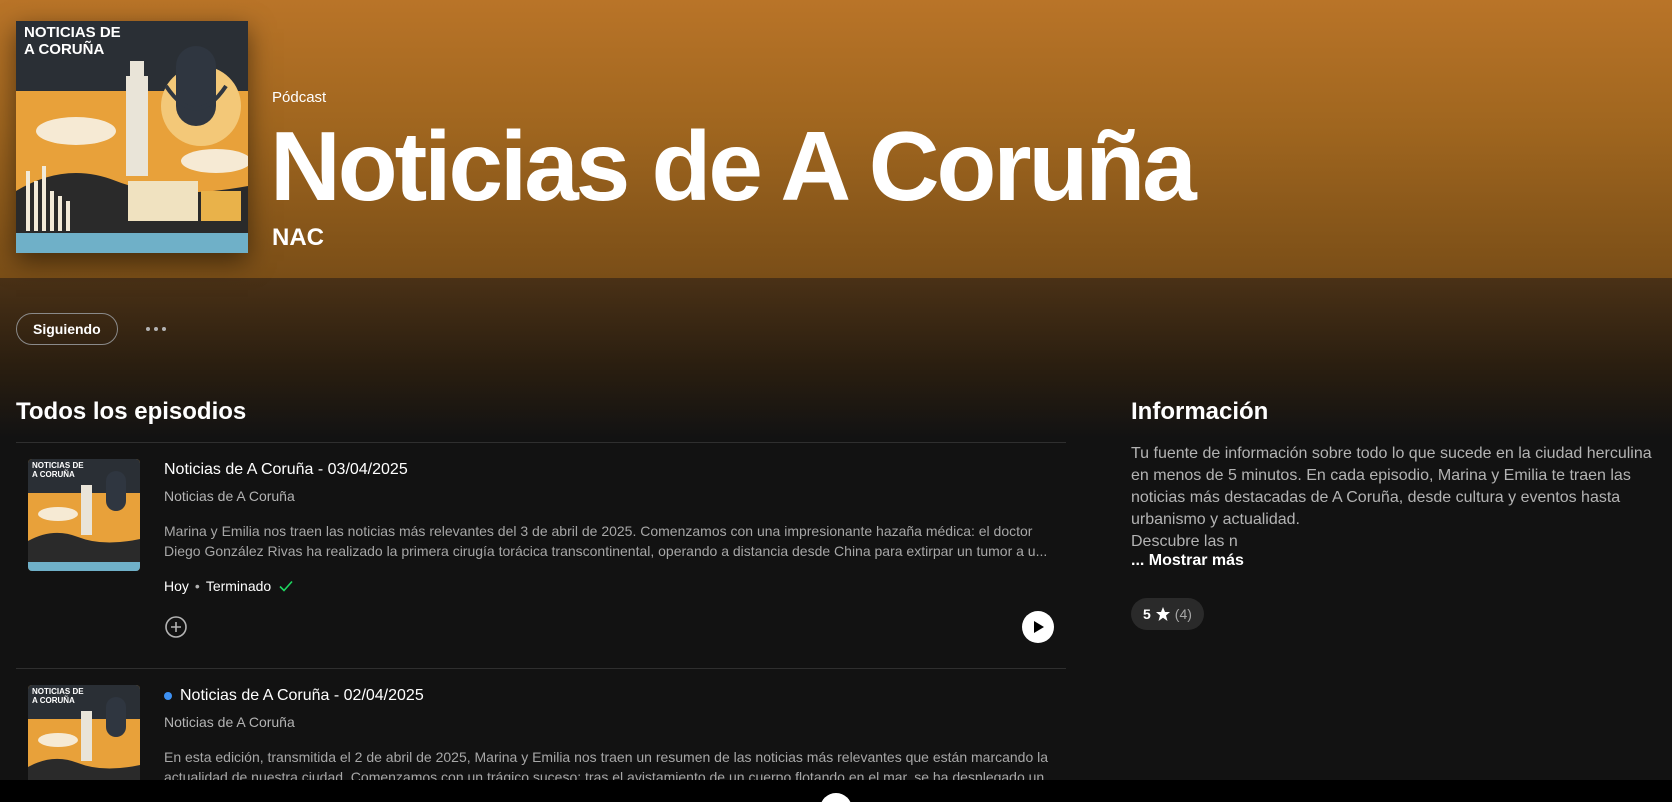 The width and height of the screenshot is (1672, 802). I want to click on play-button, so click(1038, 627).